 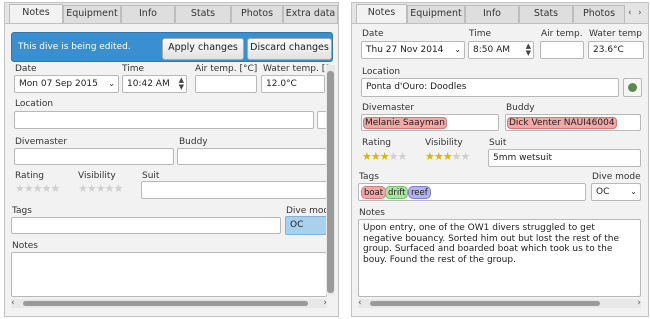 I want to click on time-value: 10:42 AM, so click(x=148, y=84).